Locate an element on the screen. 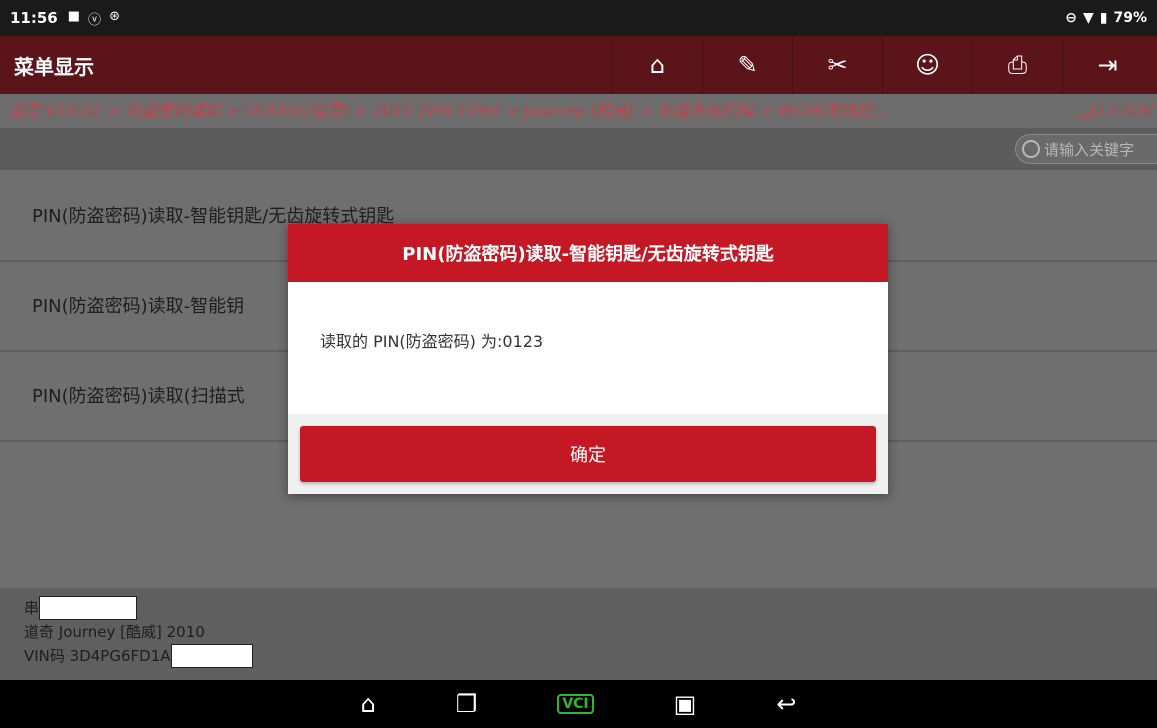  vehicle-label: 串 is located at coordinates (32, 608).